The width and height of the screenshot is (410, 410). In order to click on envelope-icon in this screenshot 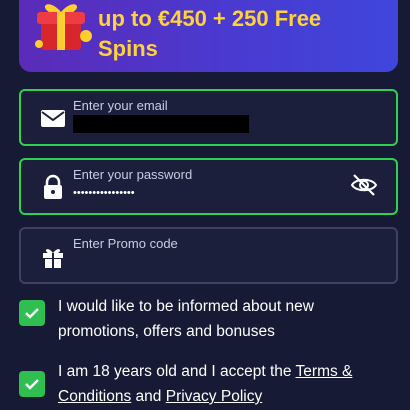, I will do `click(53, 118)`.